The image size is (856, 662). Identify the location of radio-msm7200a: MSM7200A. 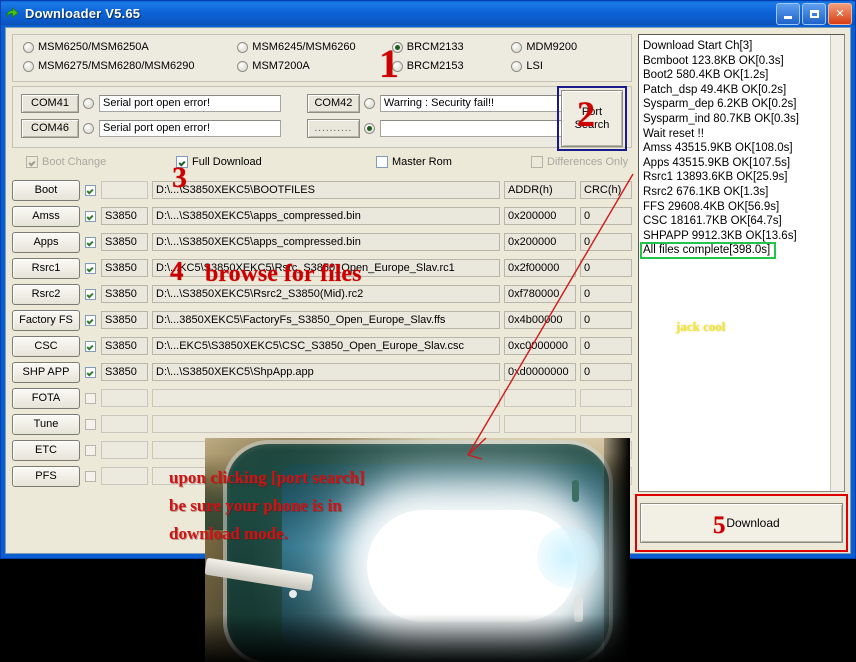
(314, 66).